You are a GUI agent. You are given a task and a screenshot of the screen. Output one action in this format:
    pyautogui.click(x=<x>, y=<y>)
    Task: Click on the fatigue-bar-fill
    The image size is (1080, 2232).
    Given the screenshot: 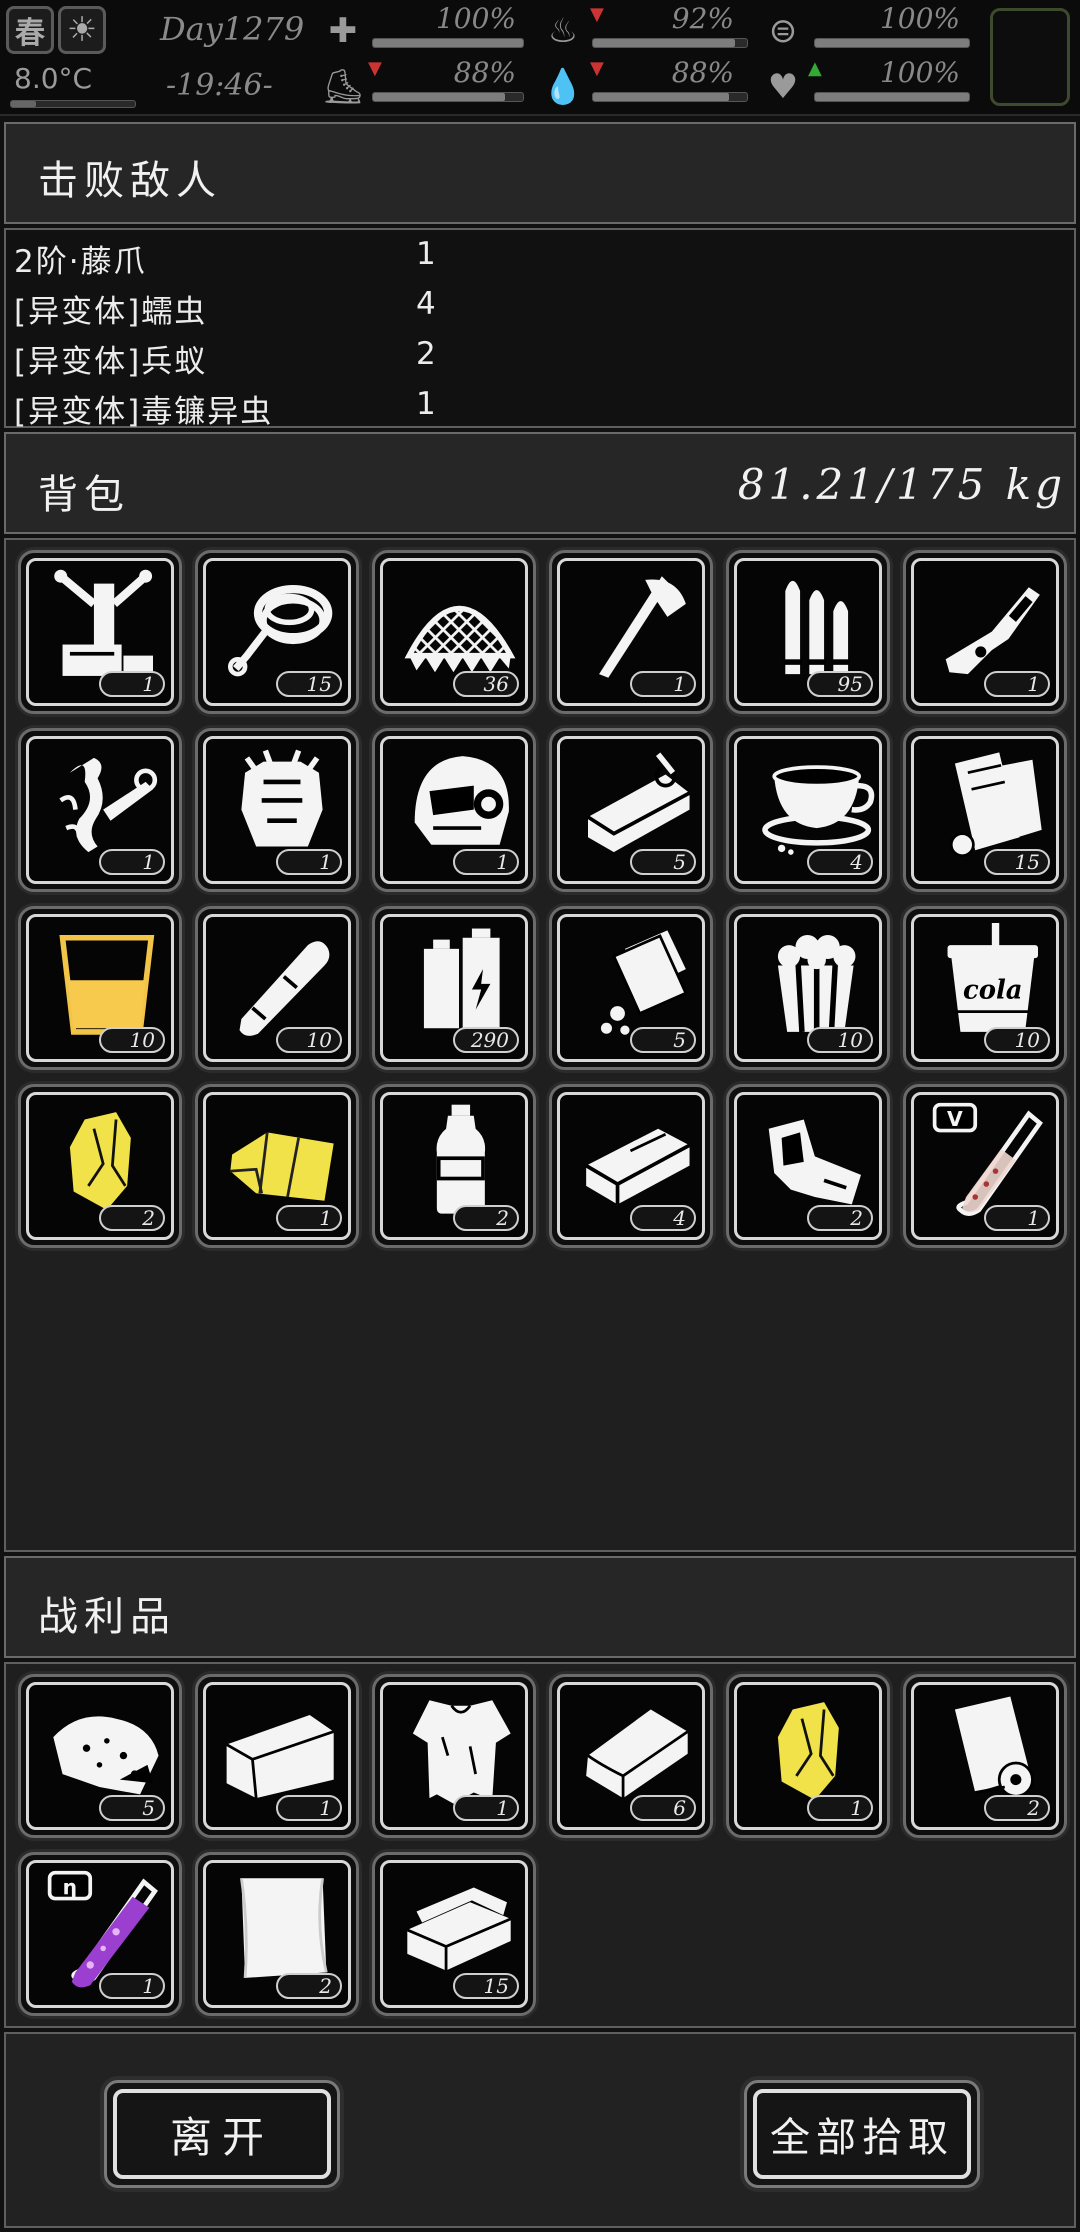 What is the action you would take?
    pyautogui.click(x=439, y=97)
    